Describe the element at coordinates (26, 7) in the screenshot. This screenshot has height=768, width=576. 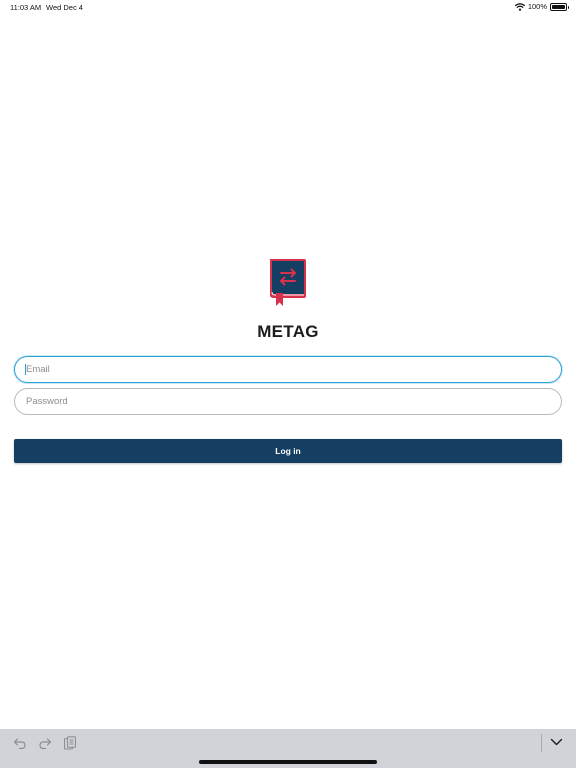
I see `status-time: 11:03 AM` at that location.